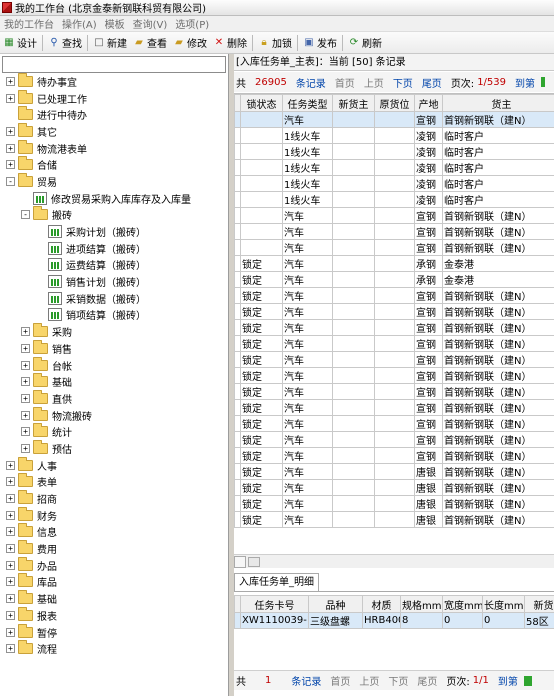  What do you see at coordinates (114, 465) in the screenshot?
I see `tree-node: + 人事` at bounding box center [114, 465].